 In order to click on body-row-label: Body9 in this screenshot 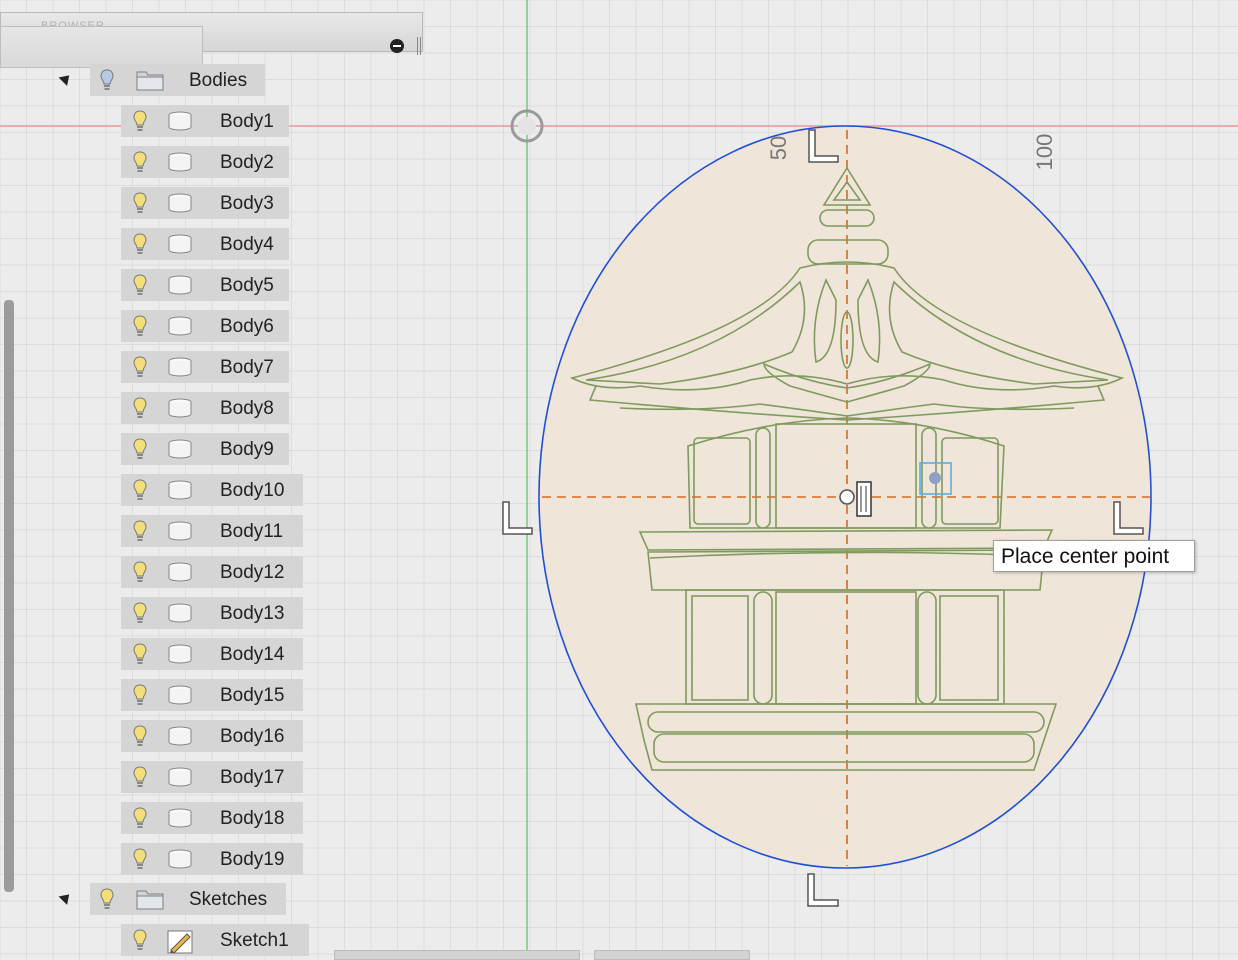, I will do `click(247, 449)`.